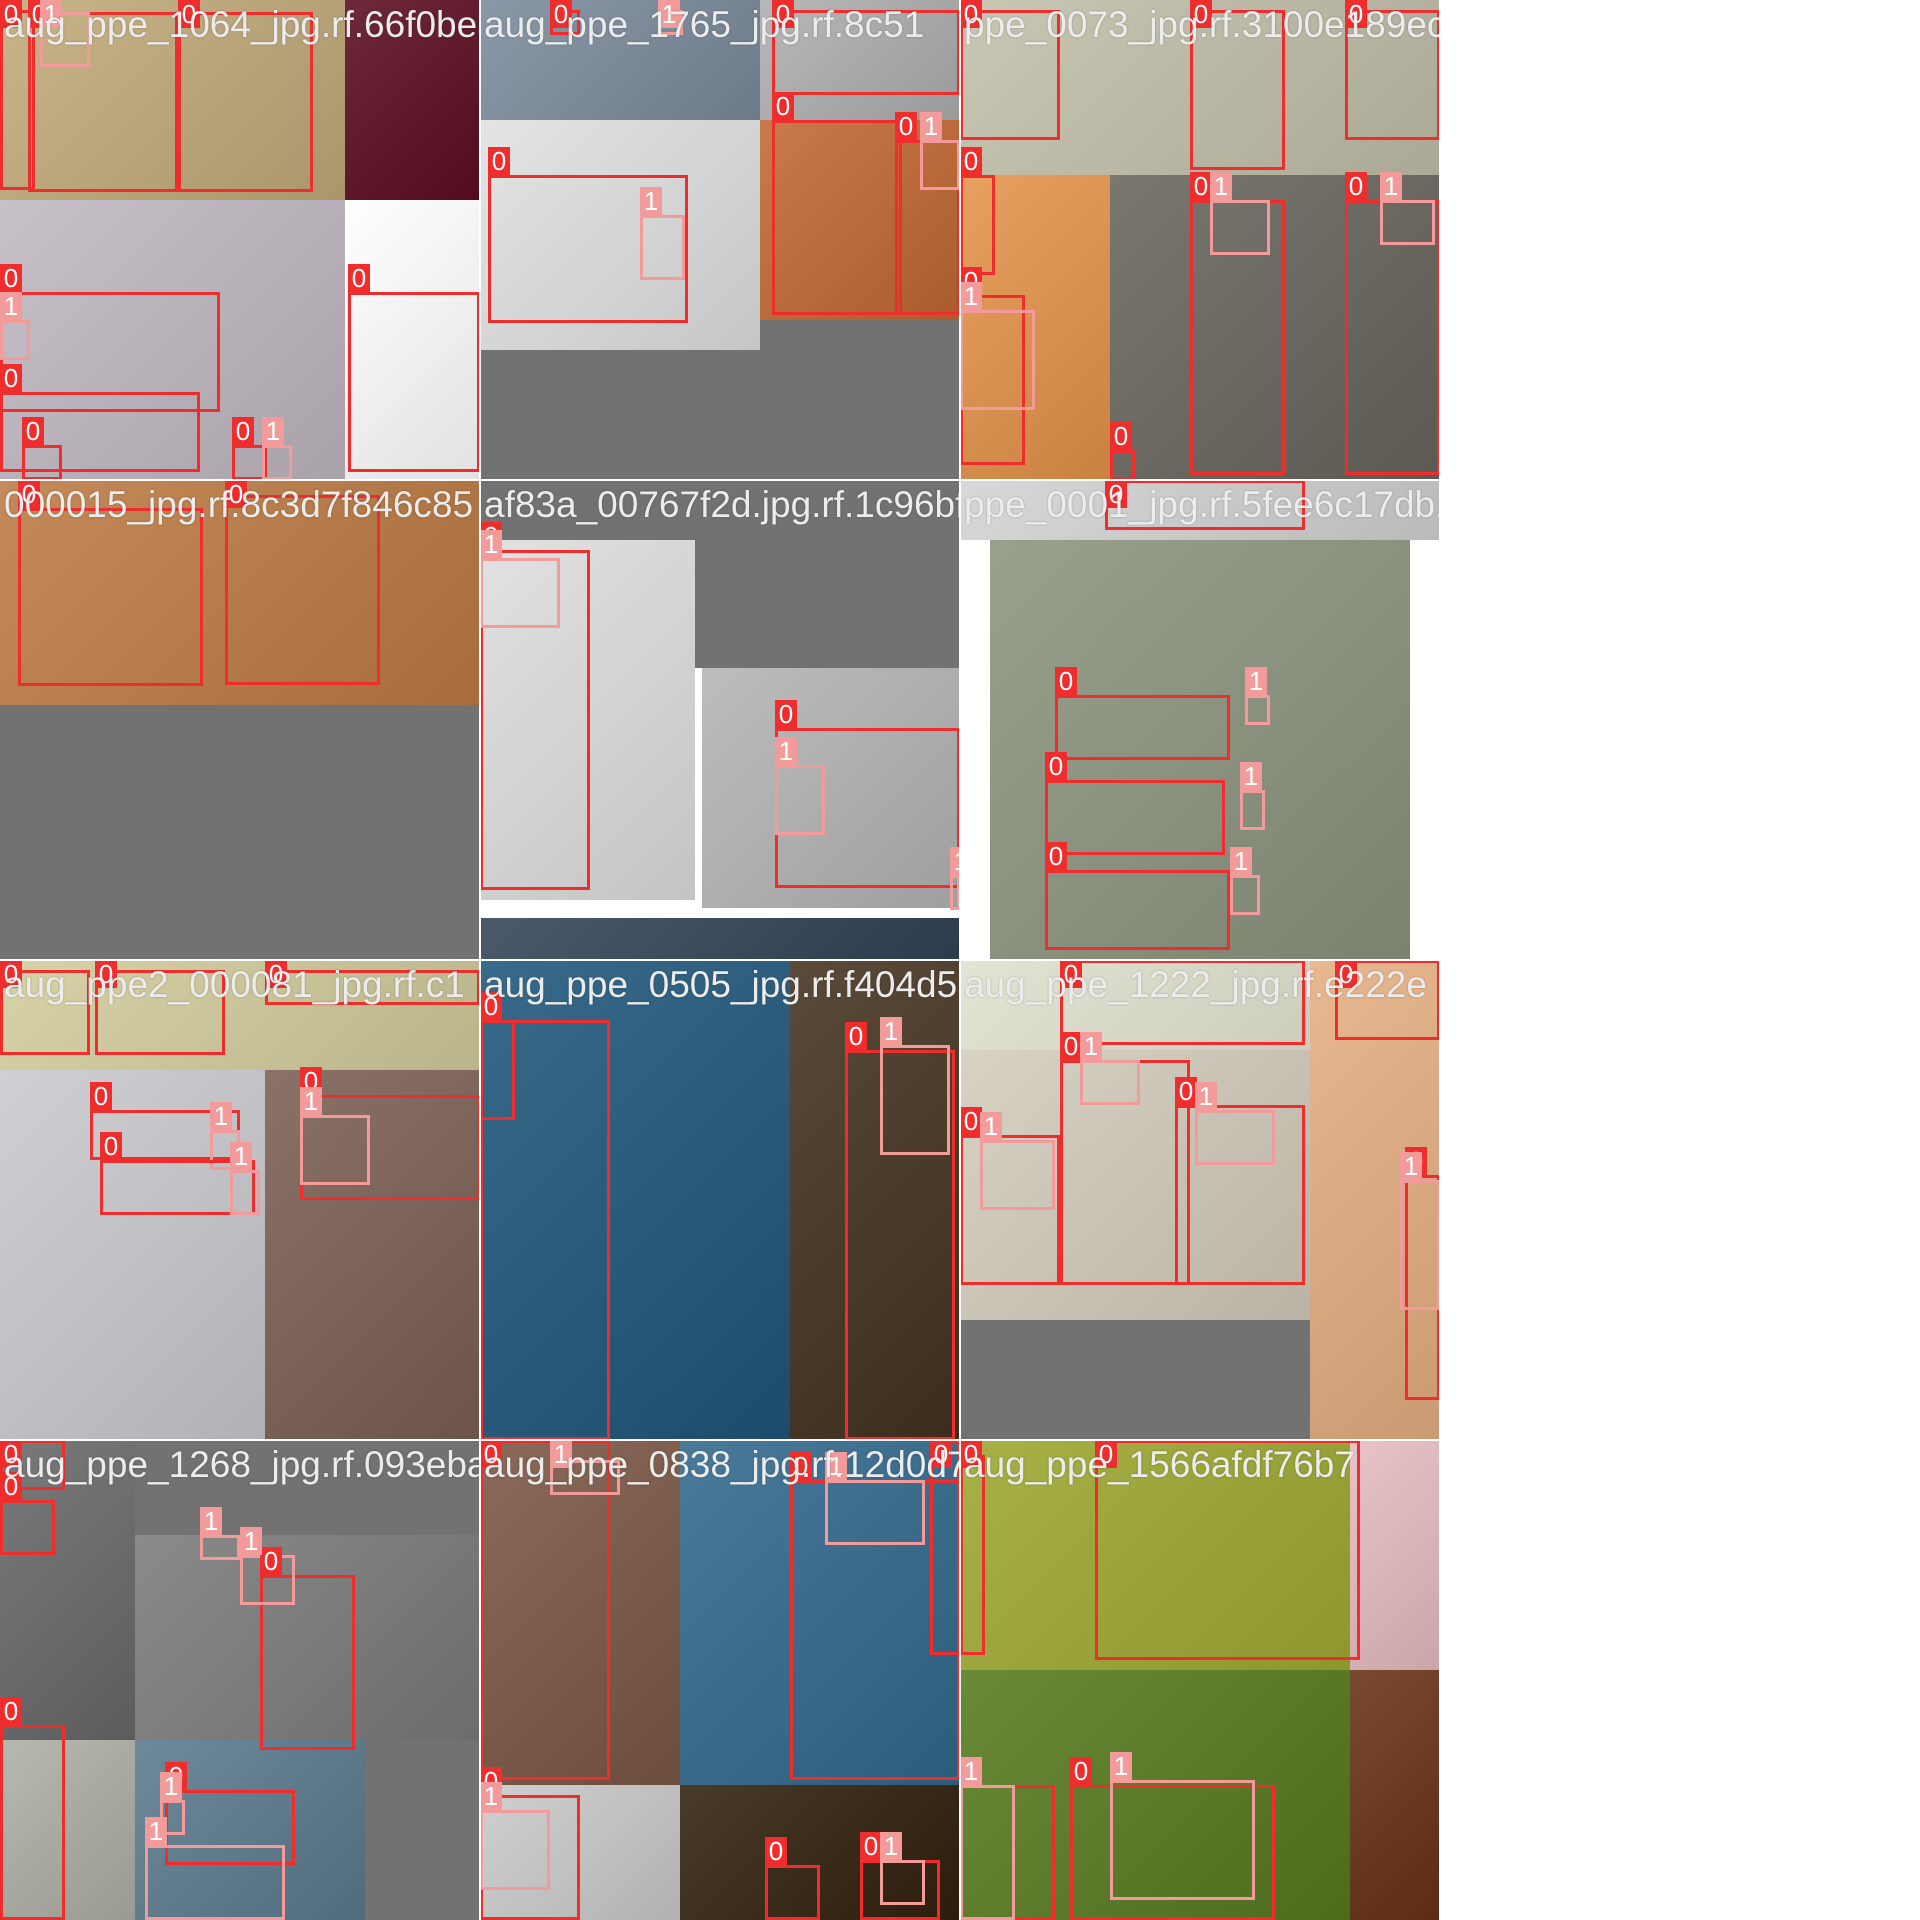 This screenshot has width=1920, height=1920. Describe the element at coordinates (704, 24) in the screenshot. I see `tile-filename: aug_ppe_1765_jpg.rf.8c51` at that location.